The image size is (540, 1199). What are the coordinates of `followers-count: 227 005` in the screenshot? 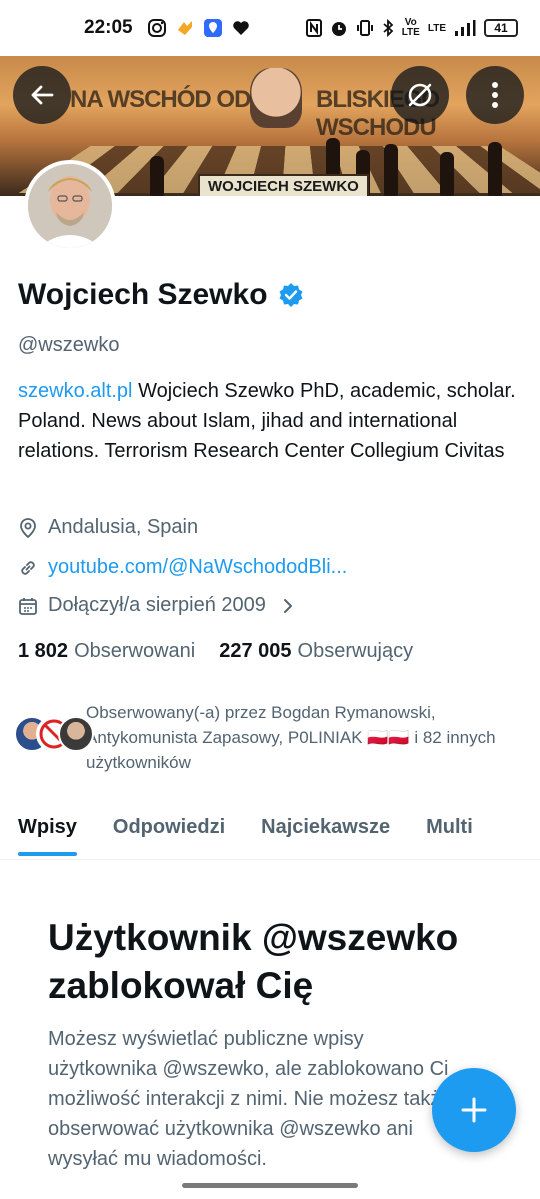 It's located at (255, 651).